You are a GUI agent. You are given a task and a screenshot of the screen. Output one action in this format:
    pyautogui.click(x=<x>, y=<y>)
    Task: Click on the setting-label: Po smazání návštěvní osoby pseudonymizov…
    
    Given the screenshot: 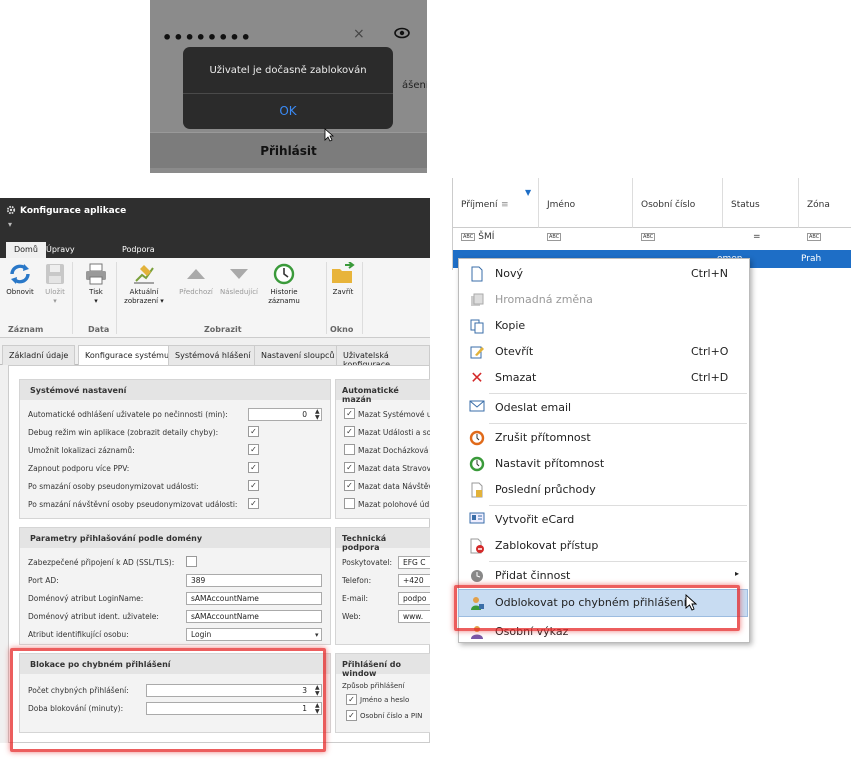 What is the action you would take?
    pyautogui.click(x=133, y=504)
    